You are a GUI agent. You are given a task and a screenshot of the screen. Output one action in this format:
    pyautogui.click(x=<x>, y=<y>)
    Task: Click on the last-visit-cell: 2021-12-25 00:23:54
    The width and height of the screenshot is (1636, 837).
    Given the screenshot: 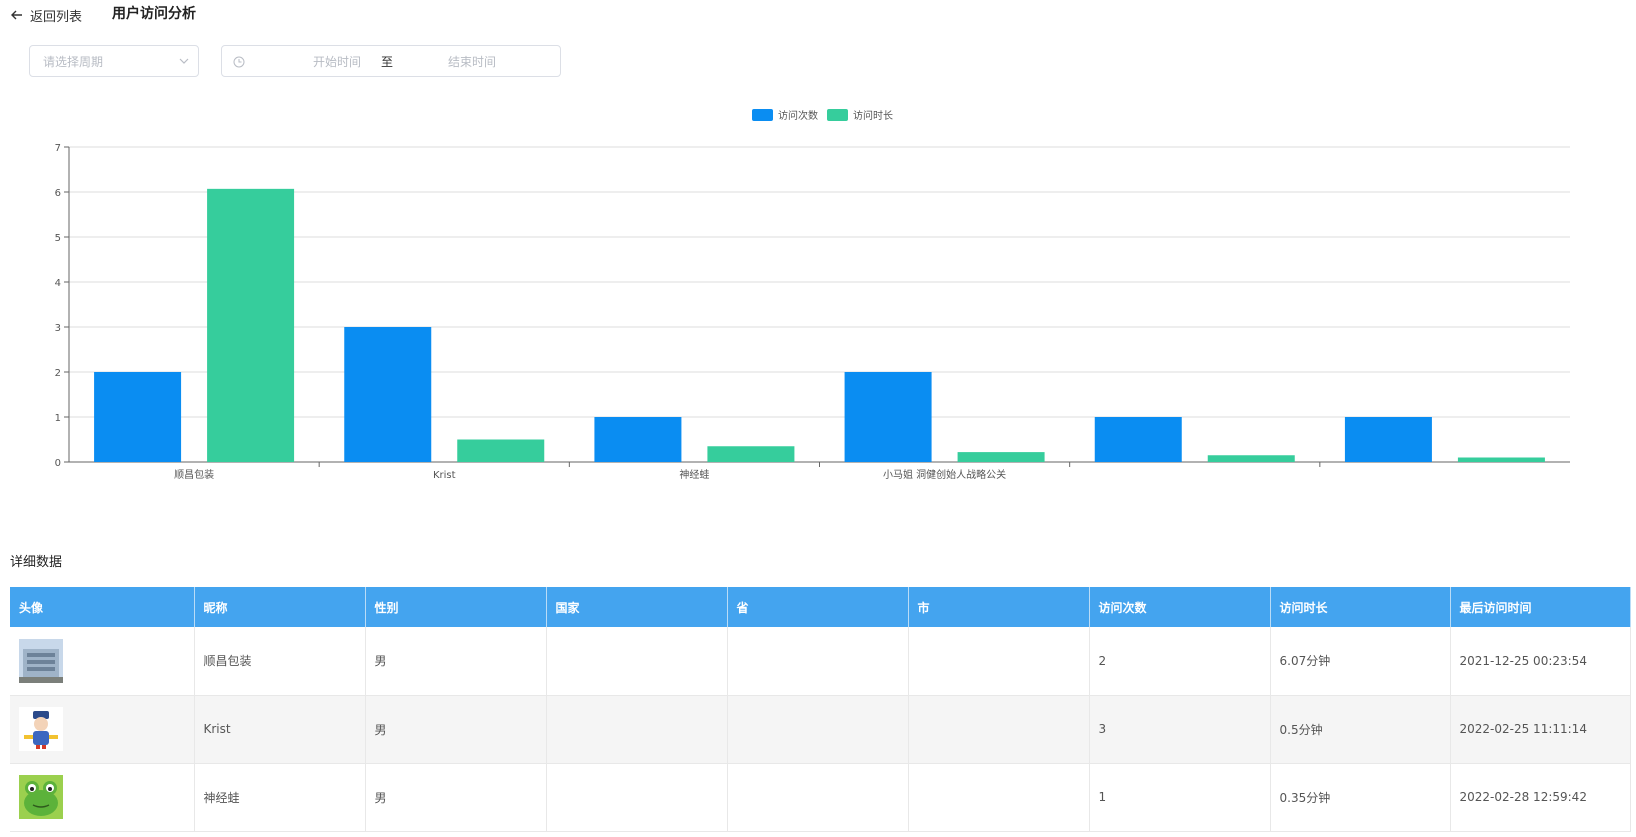 What is the action you would take?
    pyautogui.click(x=1540, y=661)
    